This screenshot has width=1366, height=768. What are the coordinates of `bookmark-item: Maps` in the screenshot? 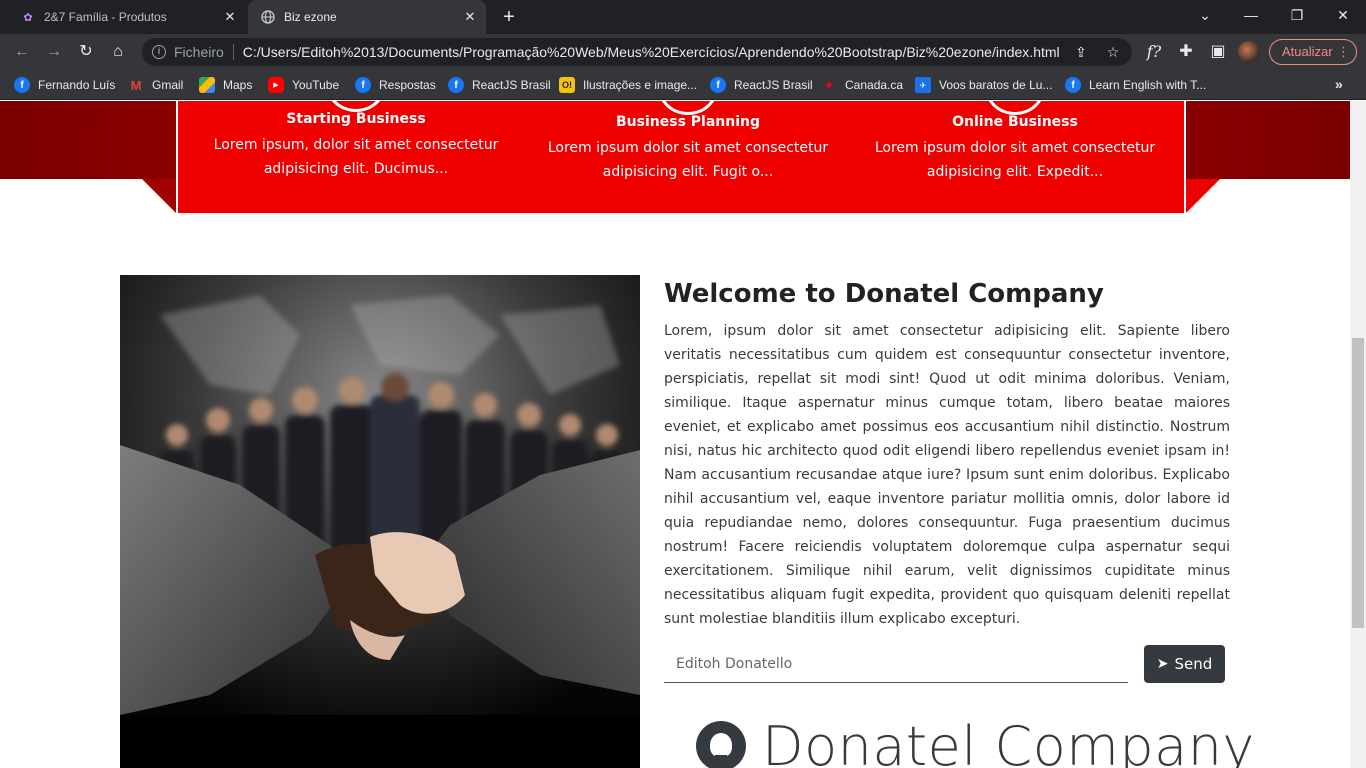 It's located at (225, 85).